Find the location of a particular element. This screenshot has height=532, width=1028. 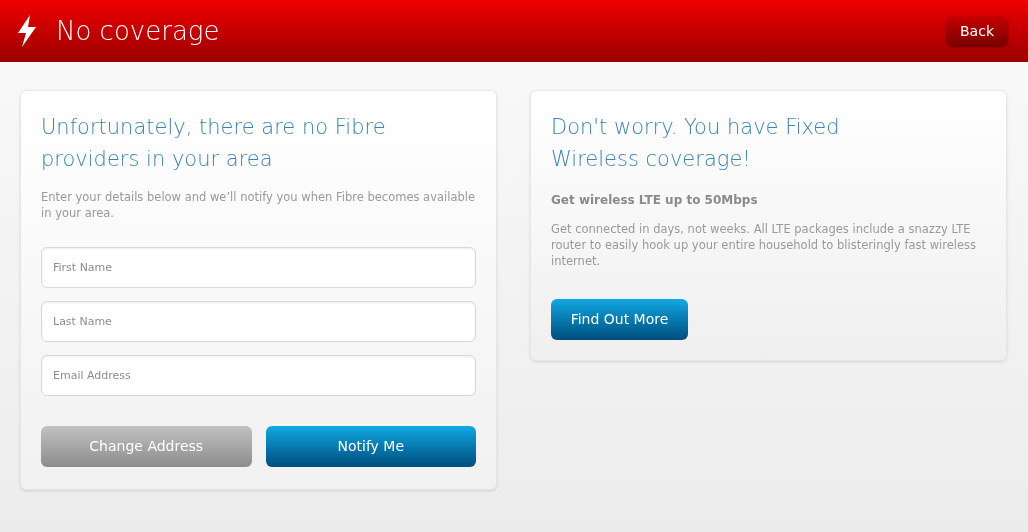

input-field: Last Name is located at coordinates (258, 321).